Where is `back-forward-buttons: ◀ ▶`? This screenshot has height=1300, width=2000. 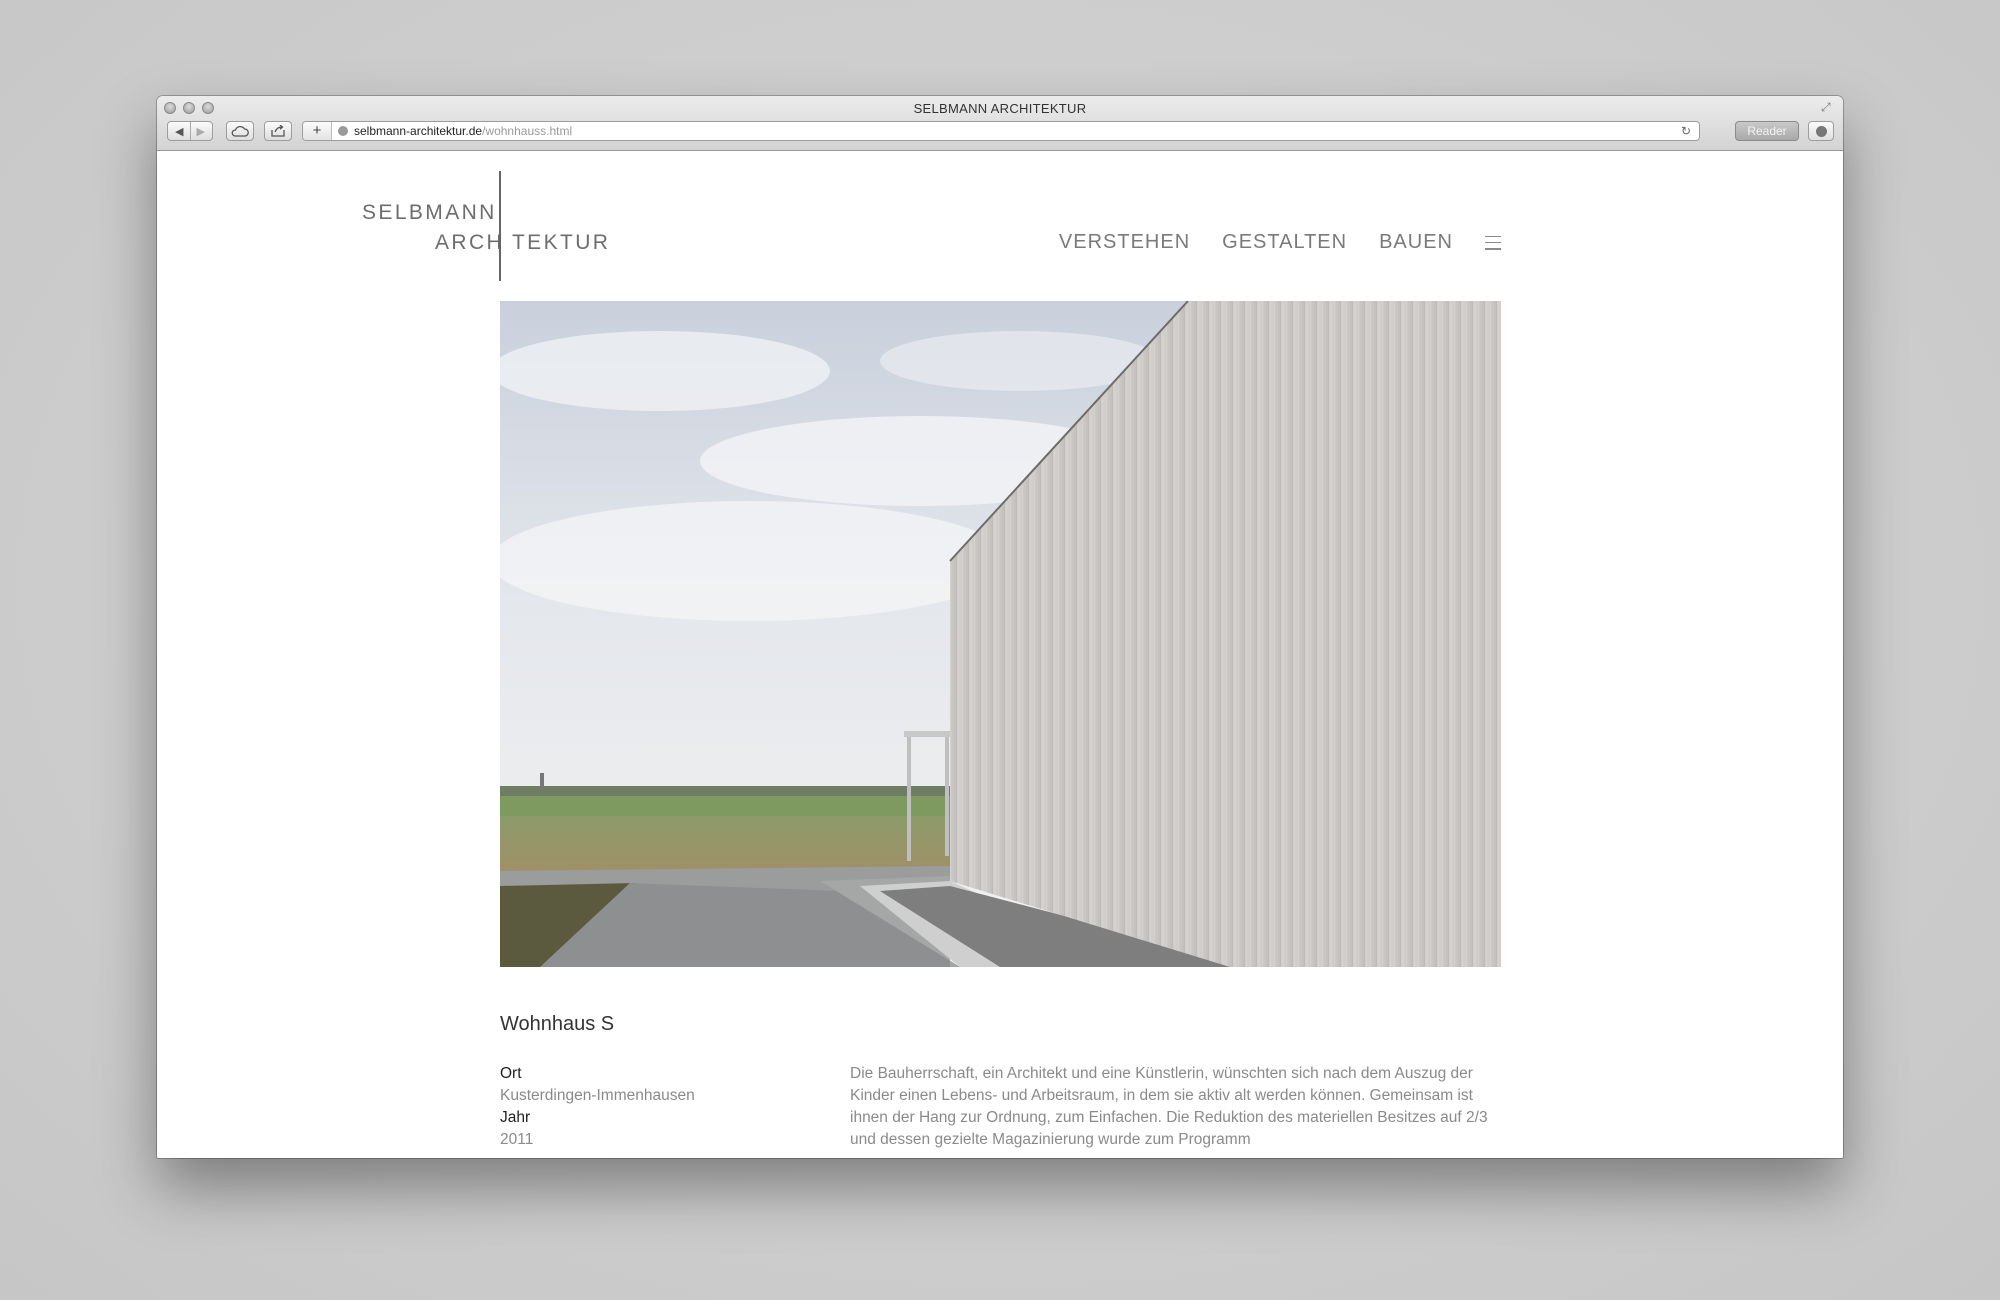
back-forward-buttons: ◀ ▶ is located at coordinates (190, 131).